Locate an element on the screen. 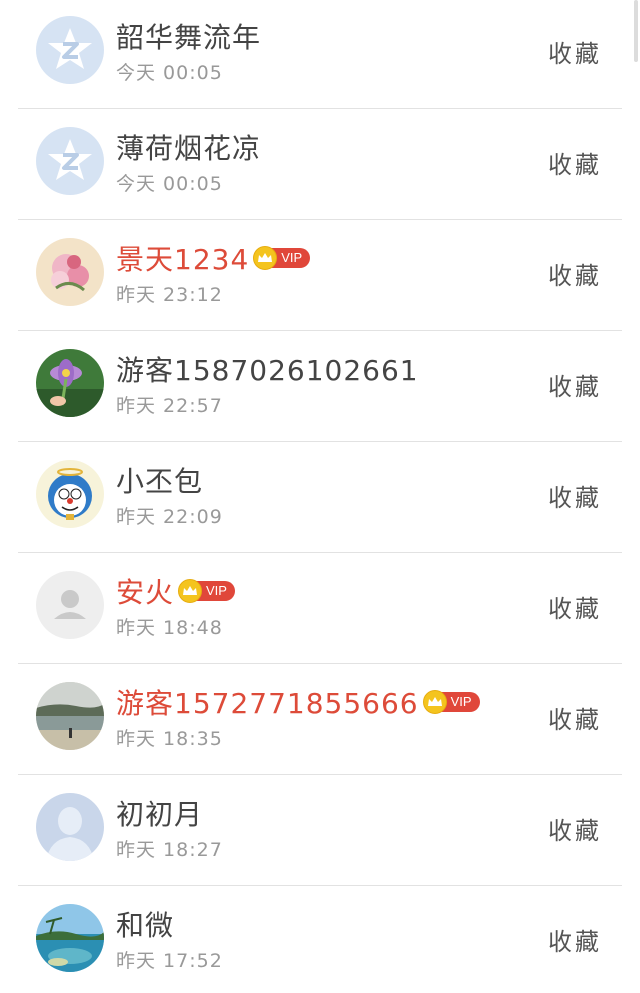 The height and width of the screenshot is (993, 640). user-name-text: 游客1572771855666 is located at coordinates (267, 703).